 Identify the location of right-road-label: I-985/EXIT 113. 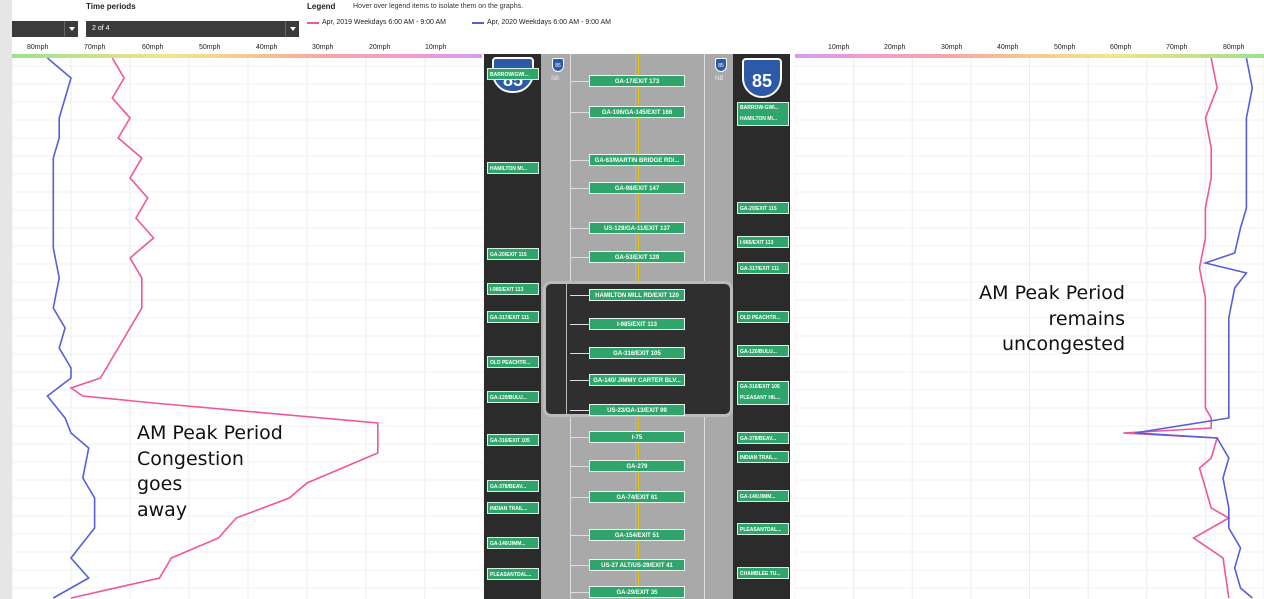
(763, 242).